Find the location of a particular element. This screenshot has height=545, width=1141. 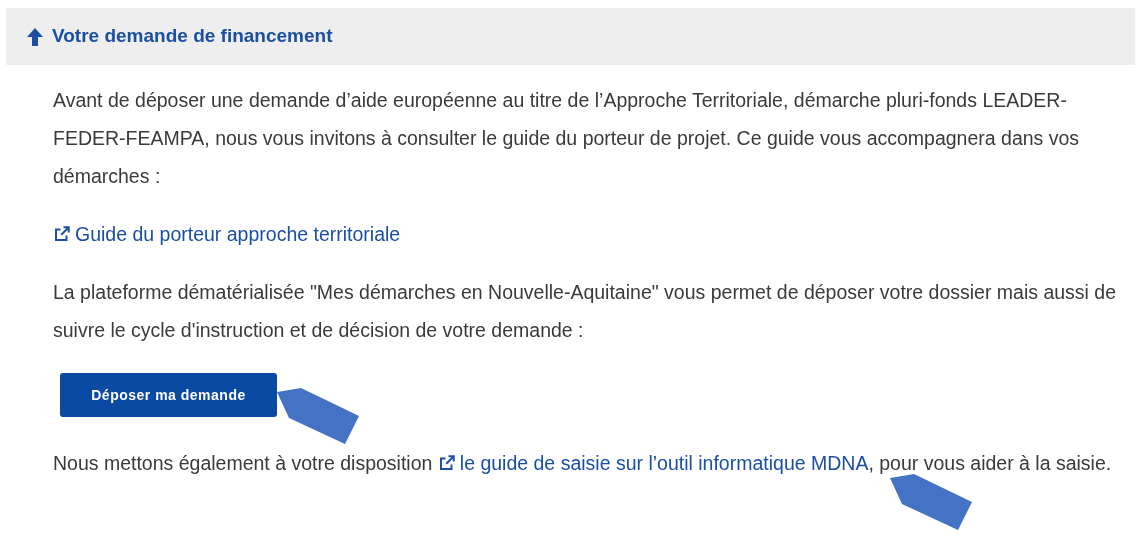

closing-paragraph: Nous mettons également à votre disposition le guide de saisie sur l’outil informatique MDNA, pour vous aider à la saisie. is located at coordinates (582, 463).